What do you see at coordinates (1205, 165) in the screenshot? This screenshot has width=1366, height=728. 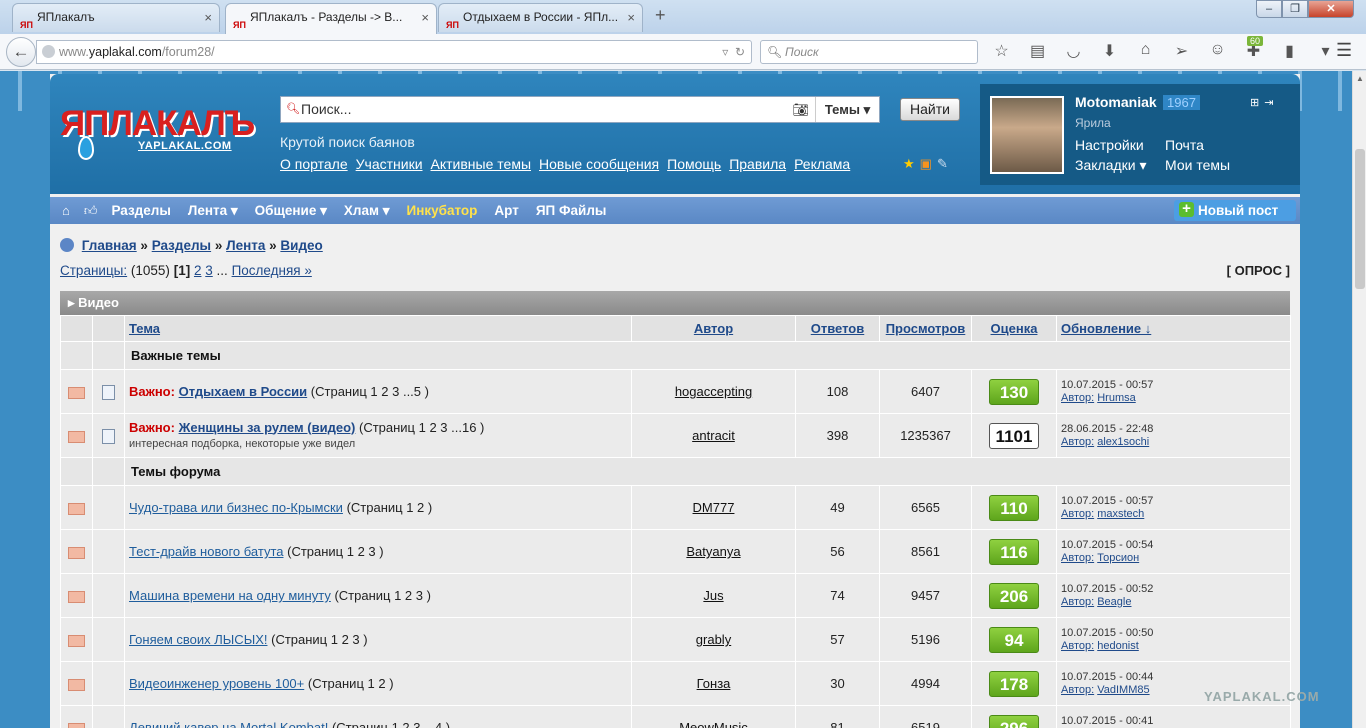 I see `link-my-topics: Мои темы` at bounding box center [1205, 165].